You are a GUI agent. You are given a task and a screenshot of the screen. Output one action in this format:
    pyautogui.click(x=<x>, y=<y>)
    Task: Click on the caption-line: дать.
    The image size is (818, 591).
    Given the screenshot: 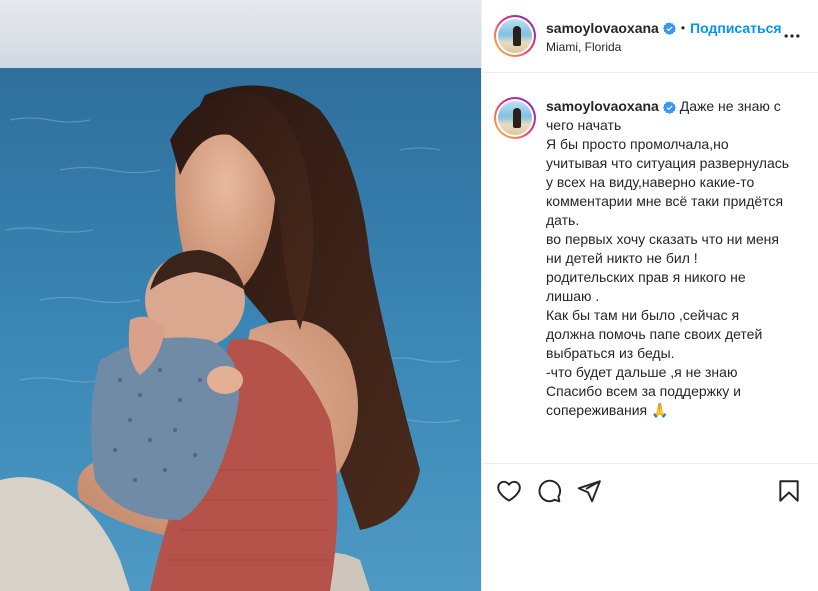 What is the action you would take?
    pyautogui.click(x=563, y=220)
    